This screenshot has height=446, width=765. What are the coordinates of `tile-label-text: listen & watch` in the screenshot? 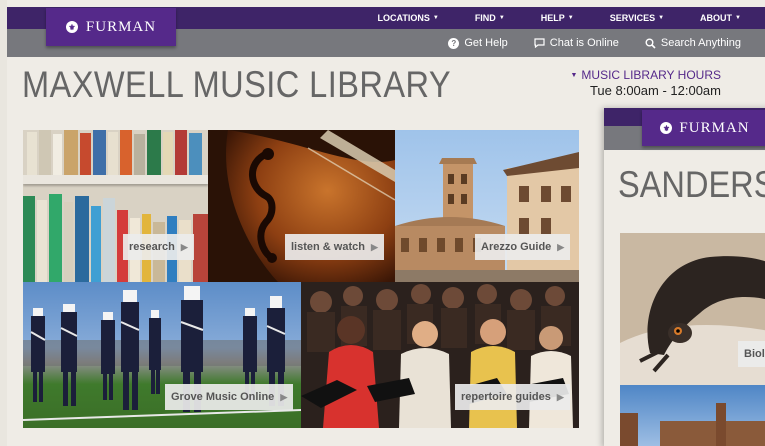 It's located at (328, 247).